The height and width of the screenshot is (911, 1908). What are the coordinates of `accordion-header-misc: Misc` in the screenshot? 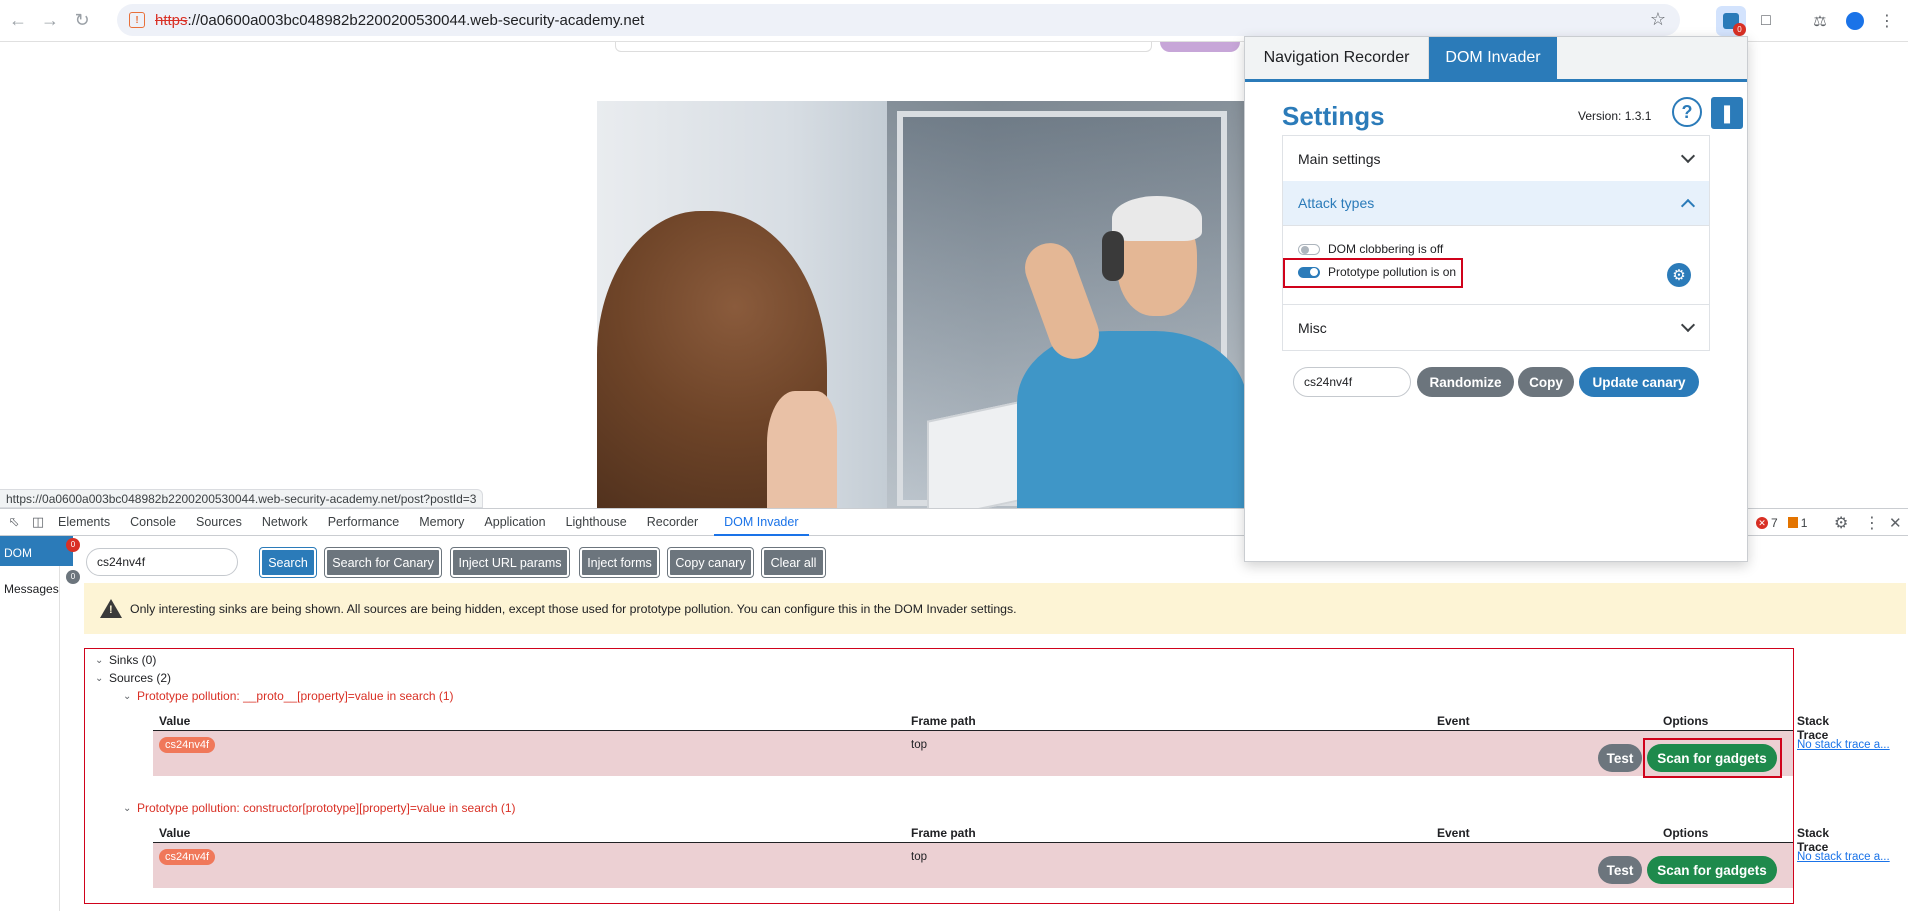 It's located at (1496, 327).